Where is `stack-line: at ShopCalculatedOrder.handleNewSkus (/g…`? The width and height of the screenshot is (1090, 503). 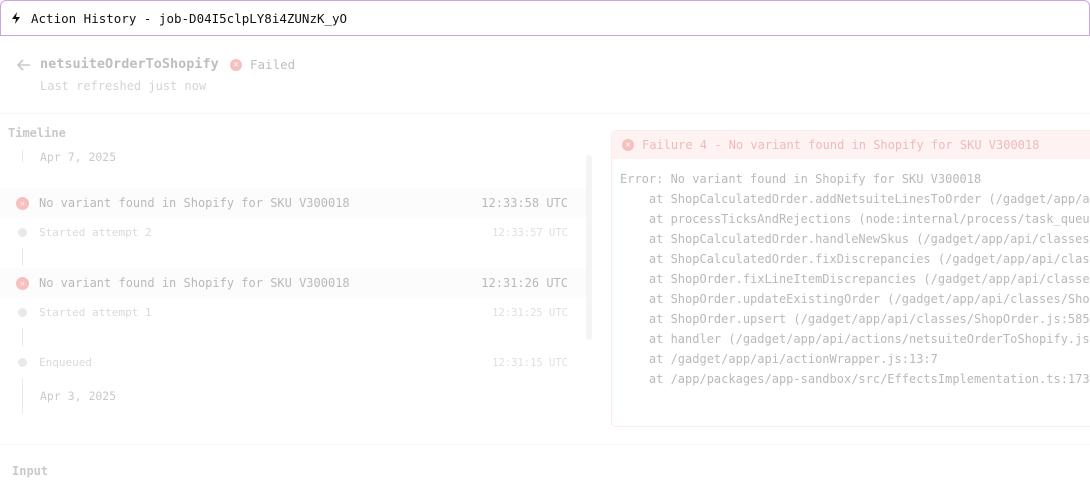 stack-line: at ShopCalculatedOrder.handleNewSkus (/g… is located at coordinates (855, 239).